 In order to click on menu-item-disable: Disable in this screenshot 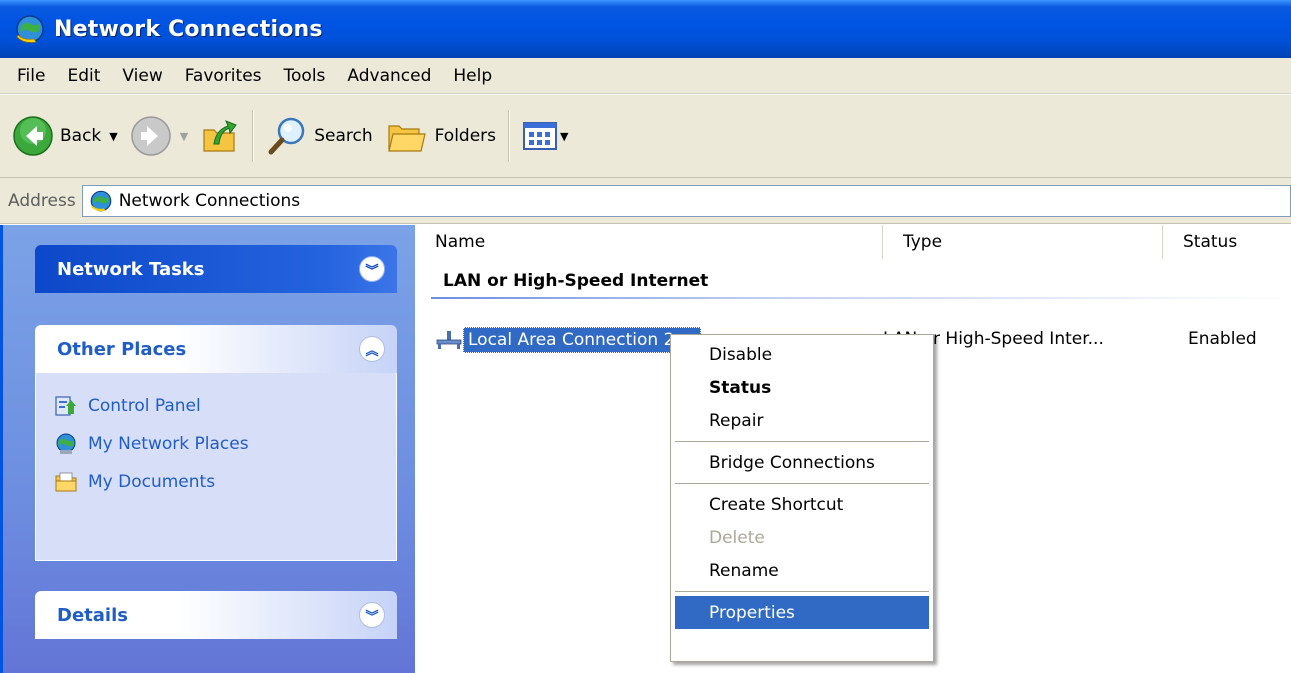, I will do `click(802, 354)`.